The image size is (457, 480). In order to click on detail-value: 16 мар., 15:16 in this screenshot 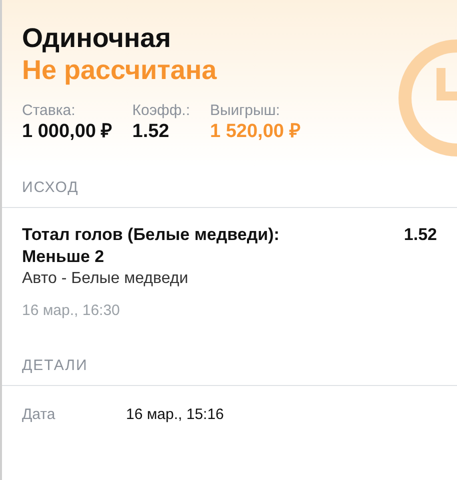, I will do `click(175, 415)`.